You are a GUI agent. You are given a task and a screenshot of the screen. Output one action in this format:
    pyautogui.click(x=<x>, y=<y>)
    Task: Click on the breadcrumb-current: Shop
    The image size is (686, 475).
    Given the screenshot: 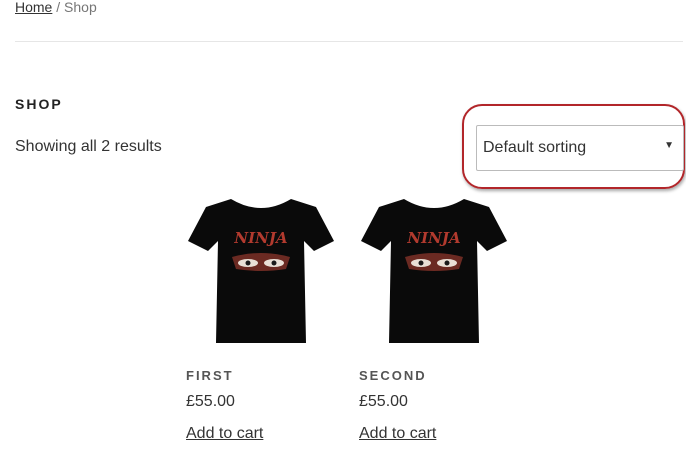 What is the action you would take?
    pyautogui.click(x=80, y=7)
    